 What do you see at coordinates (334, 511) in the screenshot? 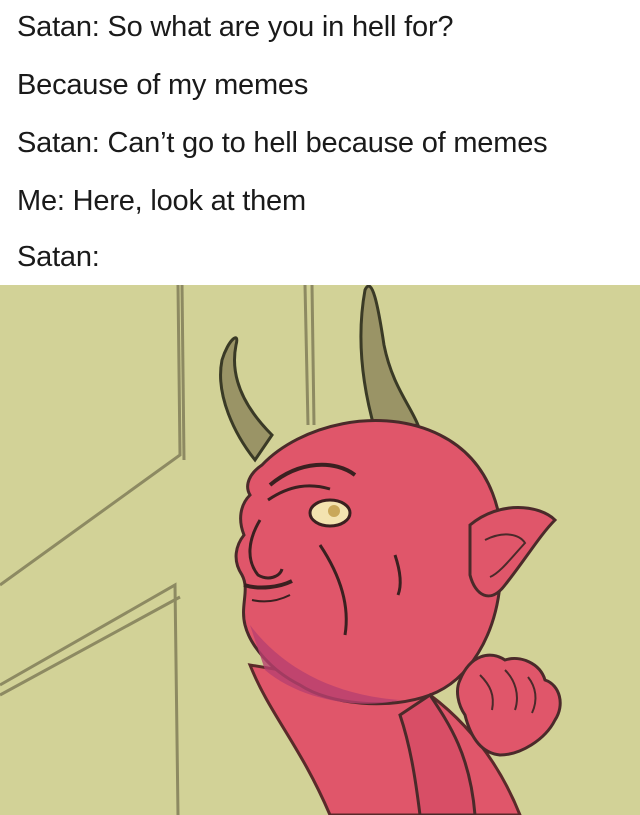
I see `eye-iris` at bounding box center [334, 511].